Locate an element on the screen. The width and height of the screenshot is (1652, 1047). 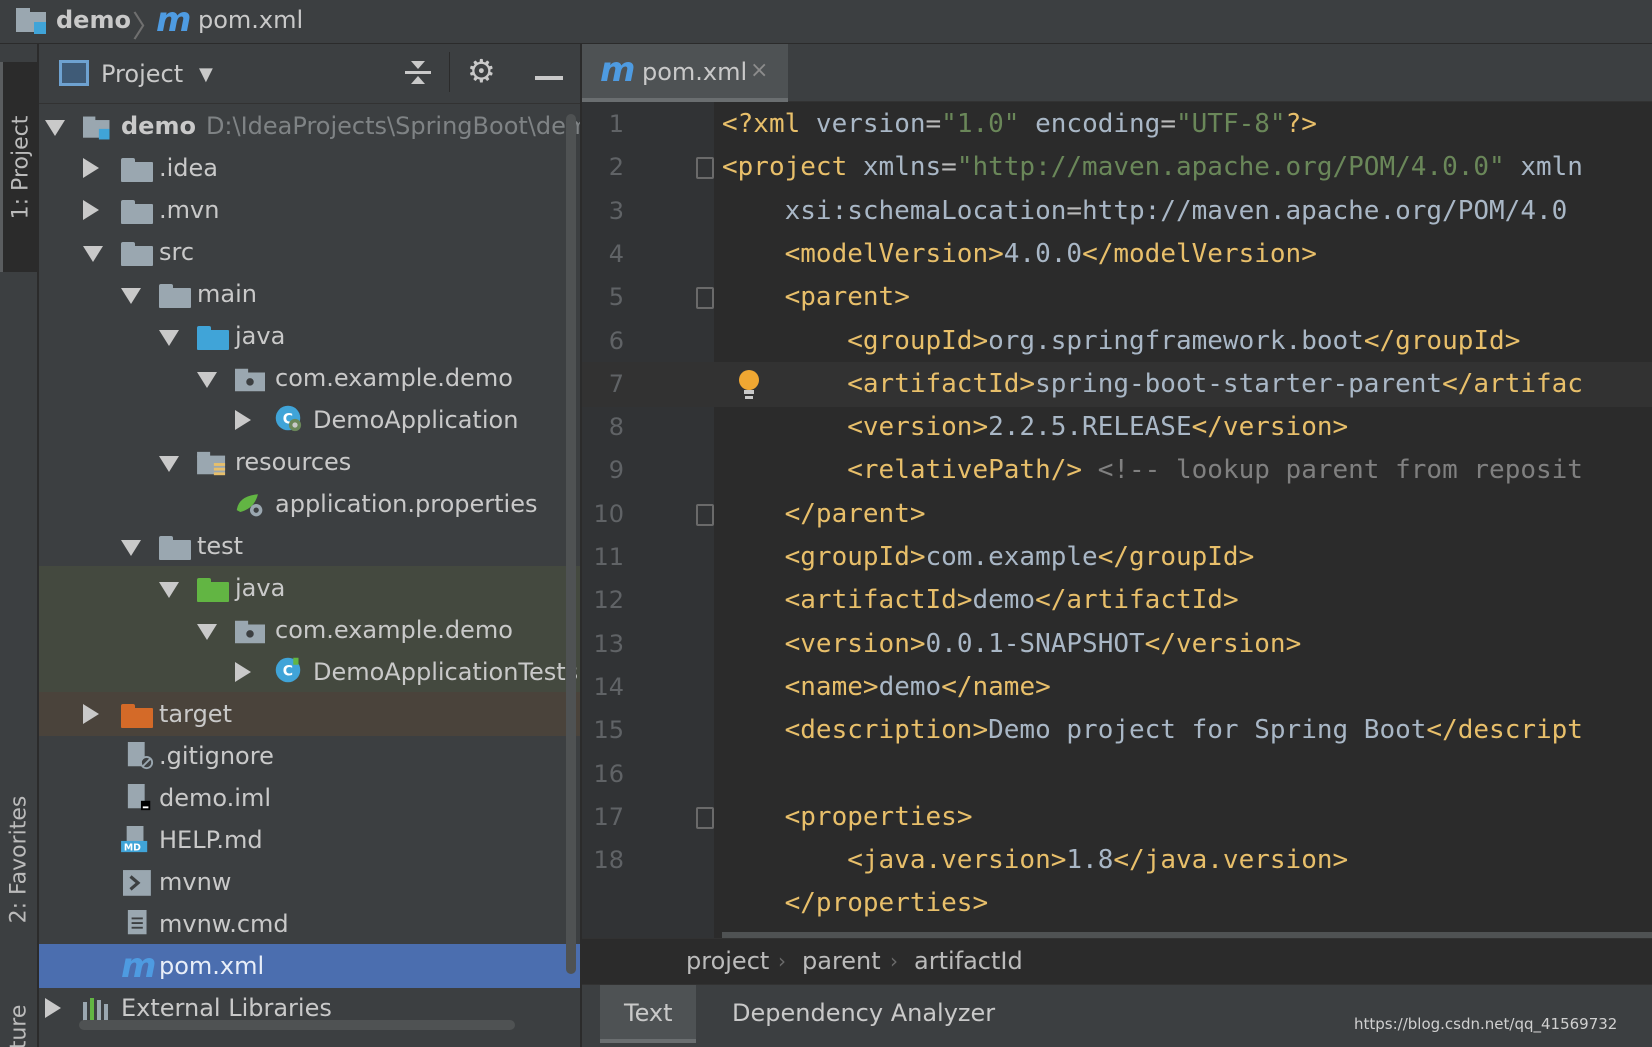
project-view-title: Project is located at coordinates (142, 74).